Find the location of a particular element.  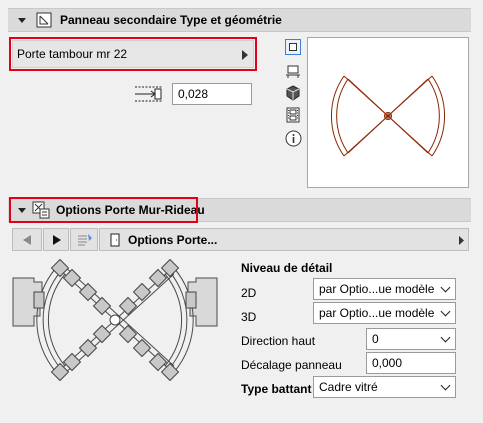

film-strip-icon is located at coordinates (293, 115).